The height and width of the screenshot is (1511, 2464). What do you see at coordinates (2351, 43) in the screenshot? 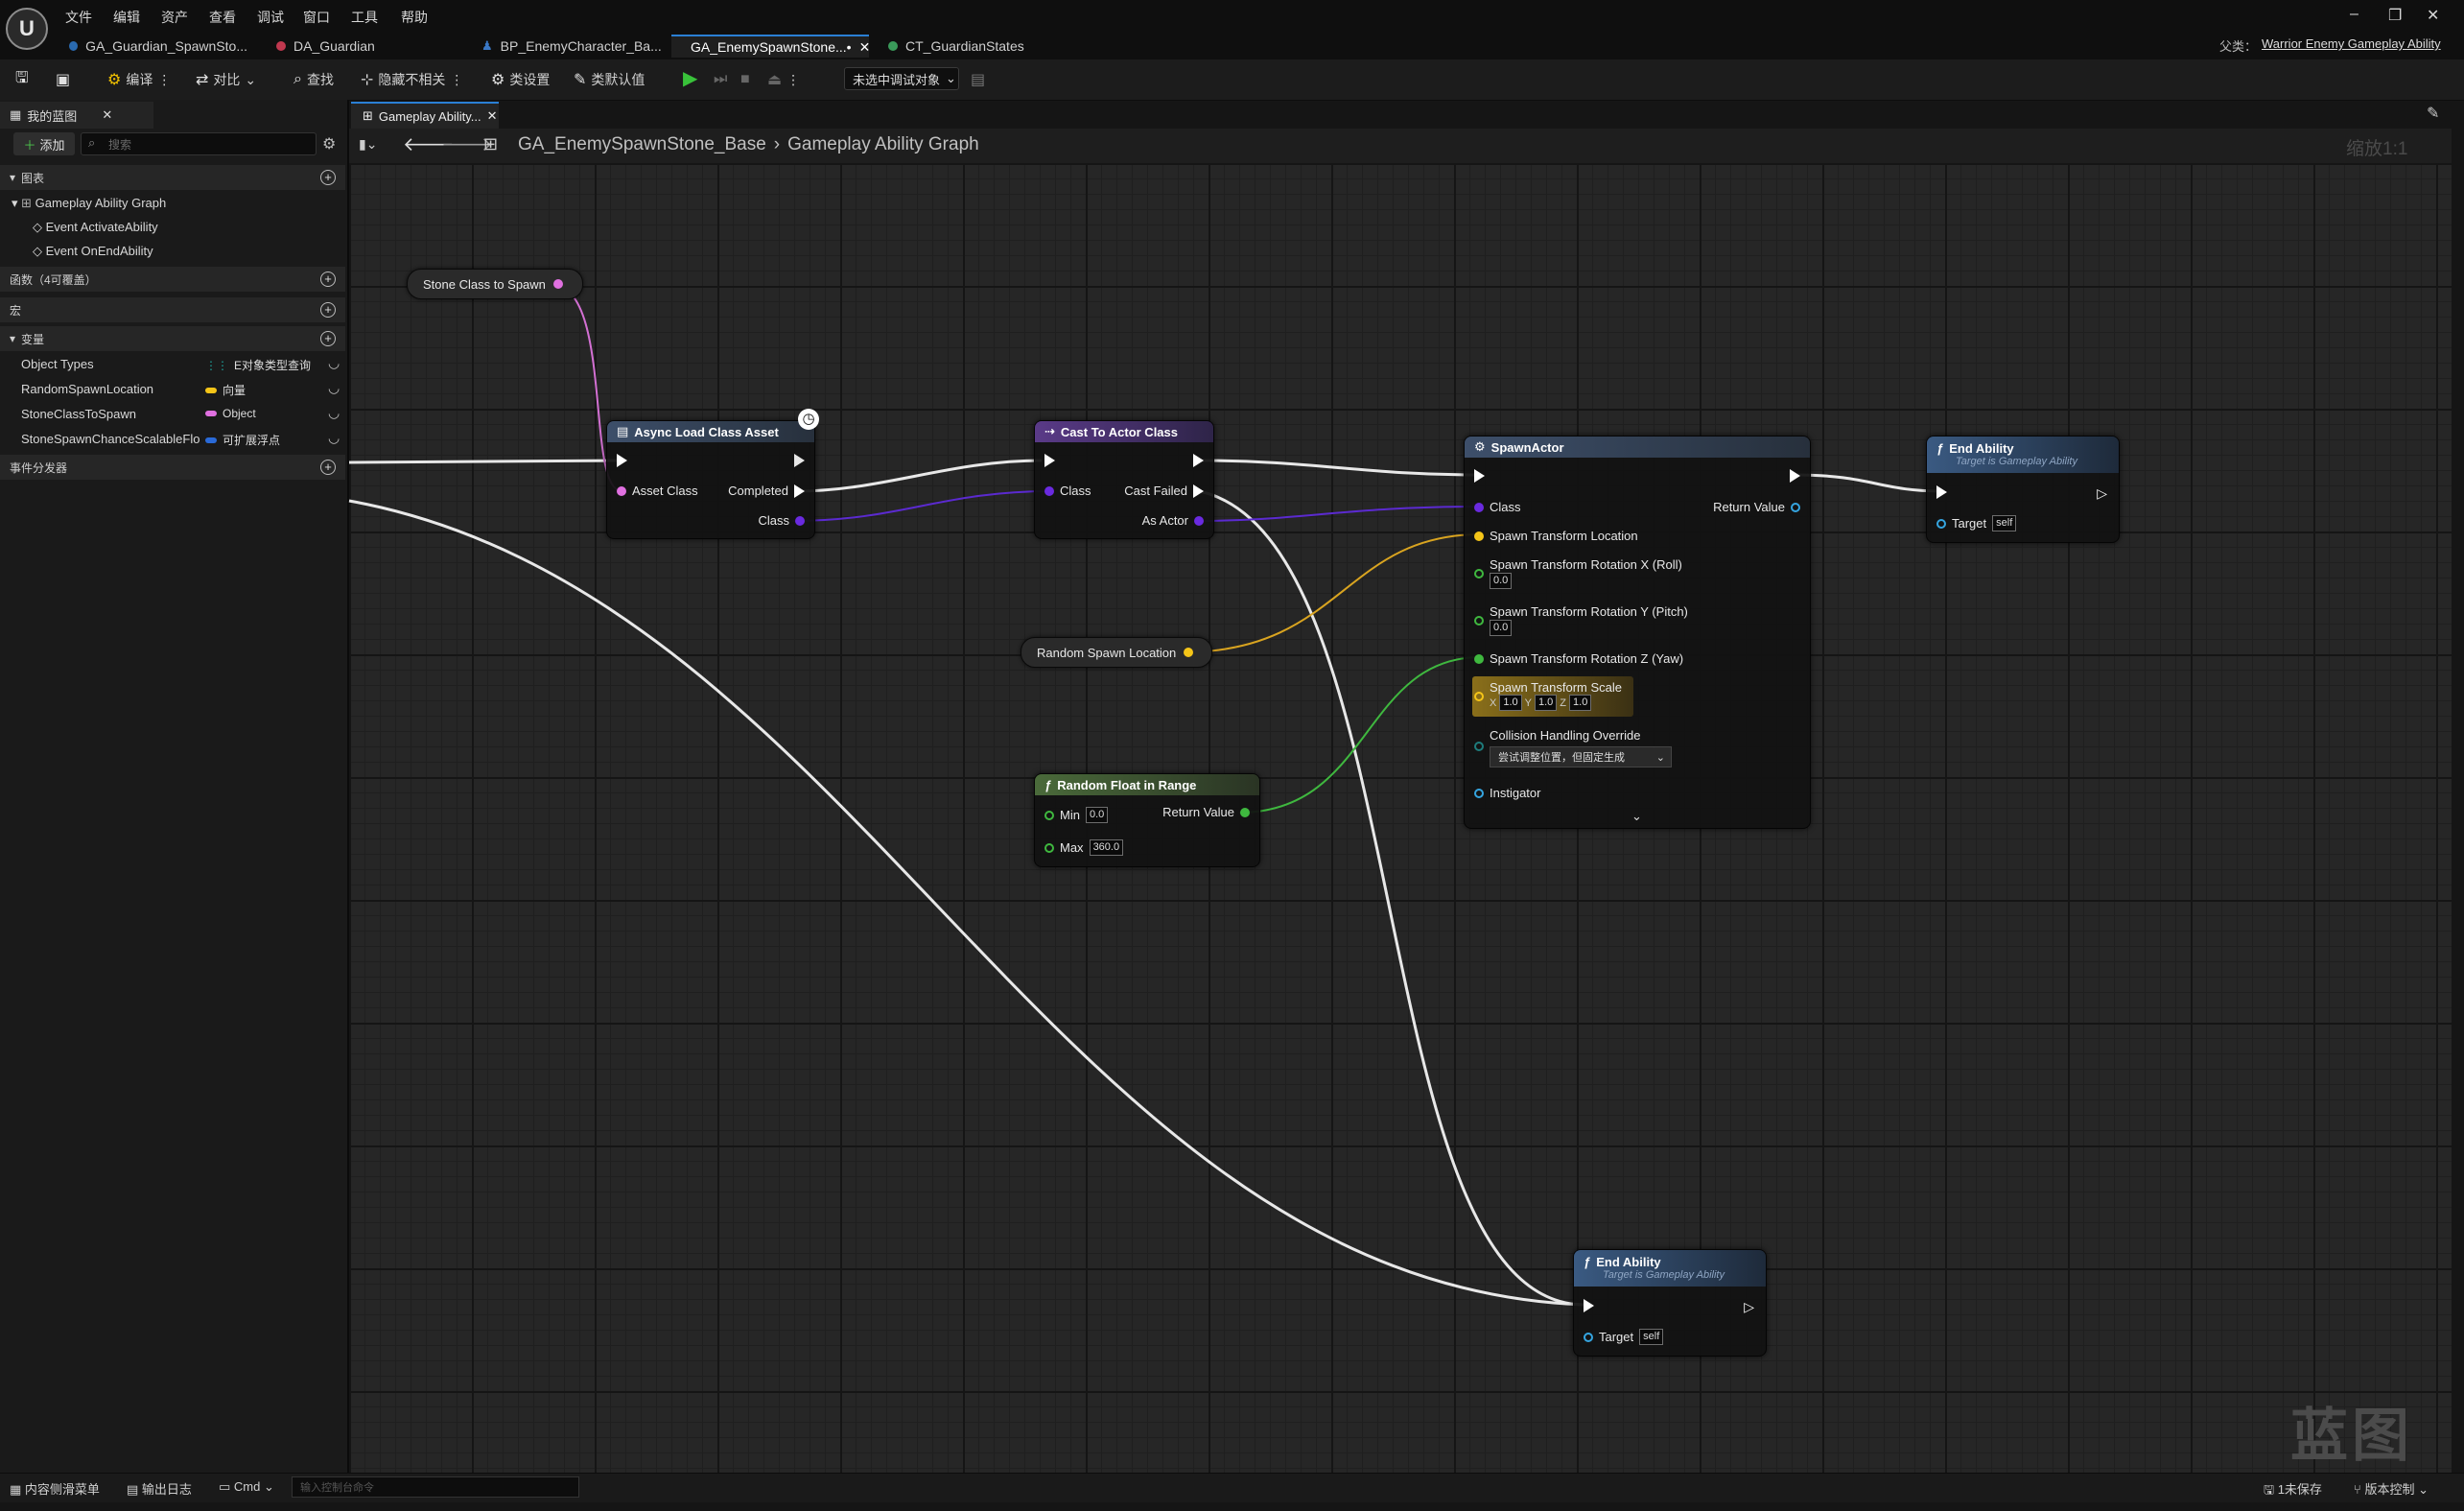
I see `parent-class-link: Warrior Enemy Gameplay Ability` at bounding box center [2351, 43].